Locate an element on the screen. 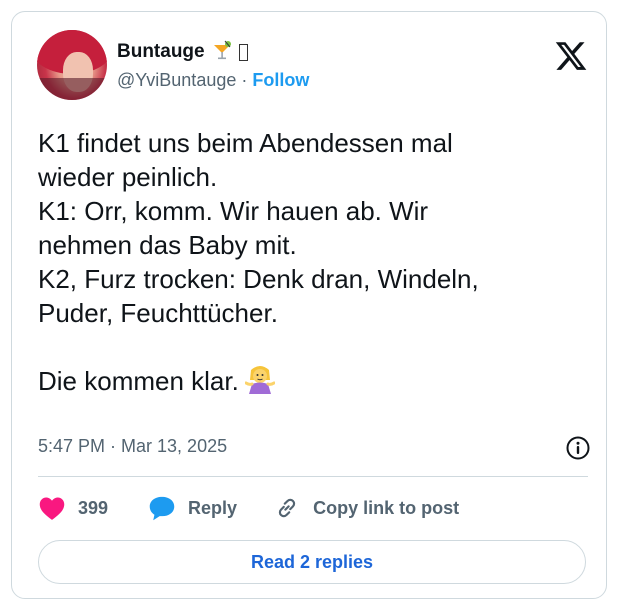  follow-link: Follow is located at coordinates (280, 80).